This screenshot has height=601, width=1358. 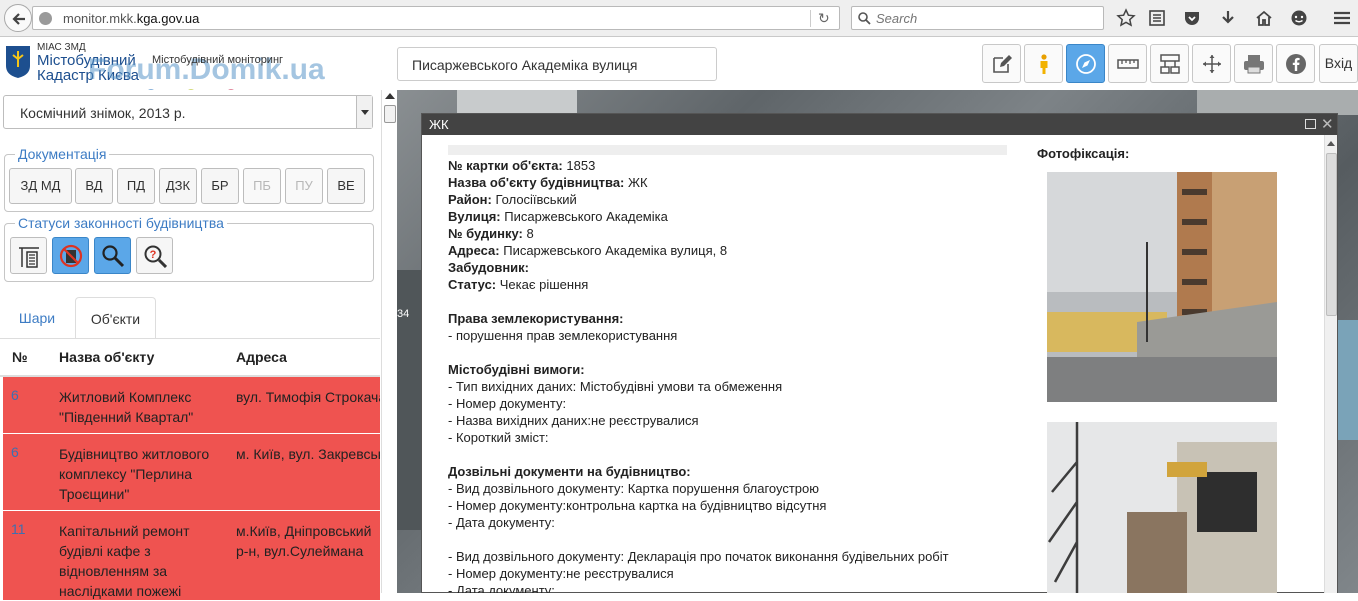 What do you see at coordinates (188, 112) in the screenshot?
I see `base-layer-select: Космічний знімок, 2013 р.` at bounding box center [188, 112].